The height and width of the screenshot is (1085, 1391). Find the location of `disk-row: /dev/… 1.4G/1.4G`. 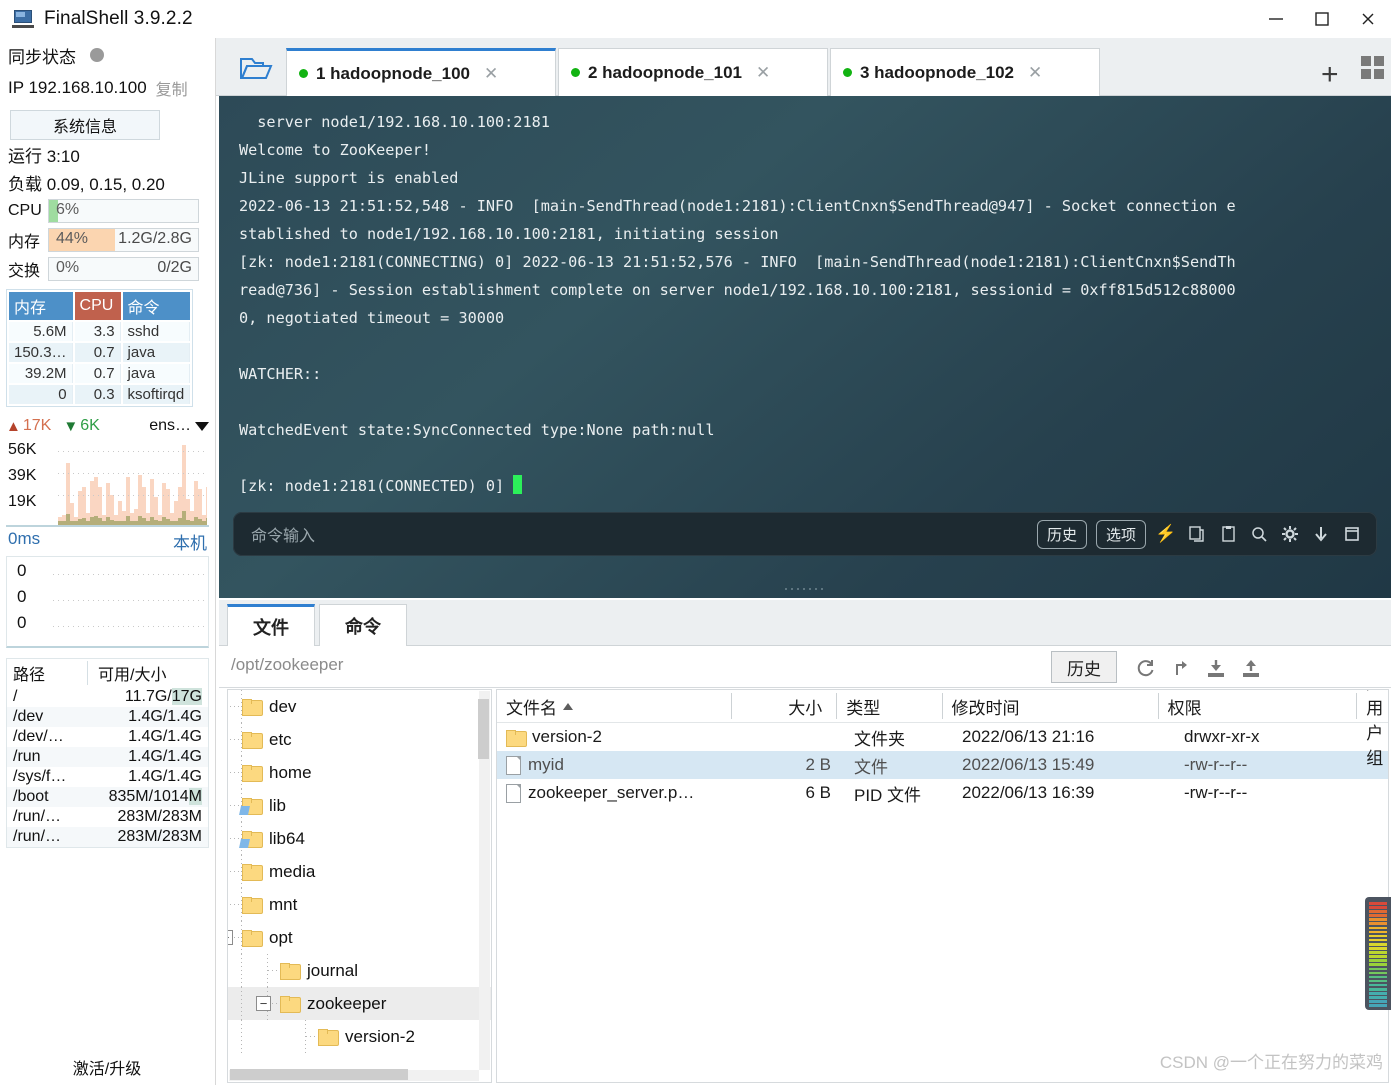

disk-row: /dev/… 1.4G/1.4G is located at coordinates (107, 737).